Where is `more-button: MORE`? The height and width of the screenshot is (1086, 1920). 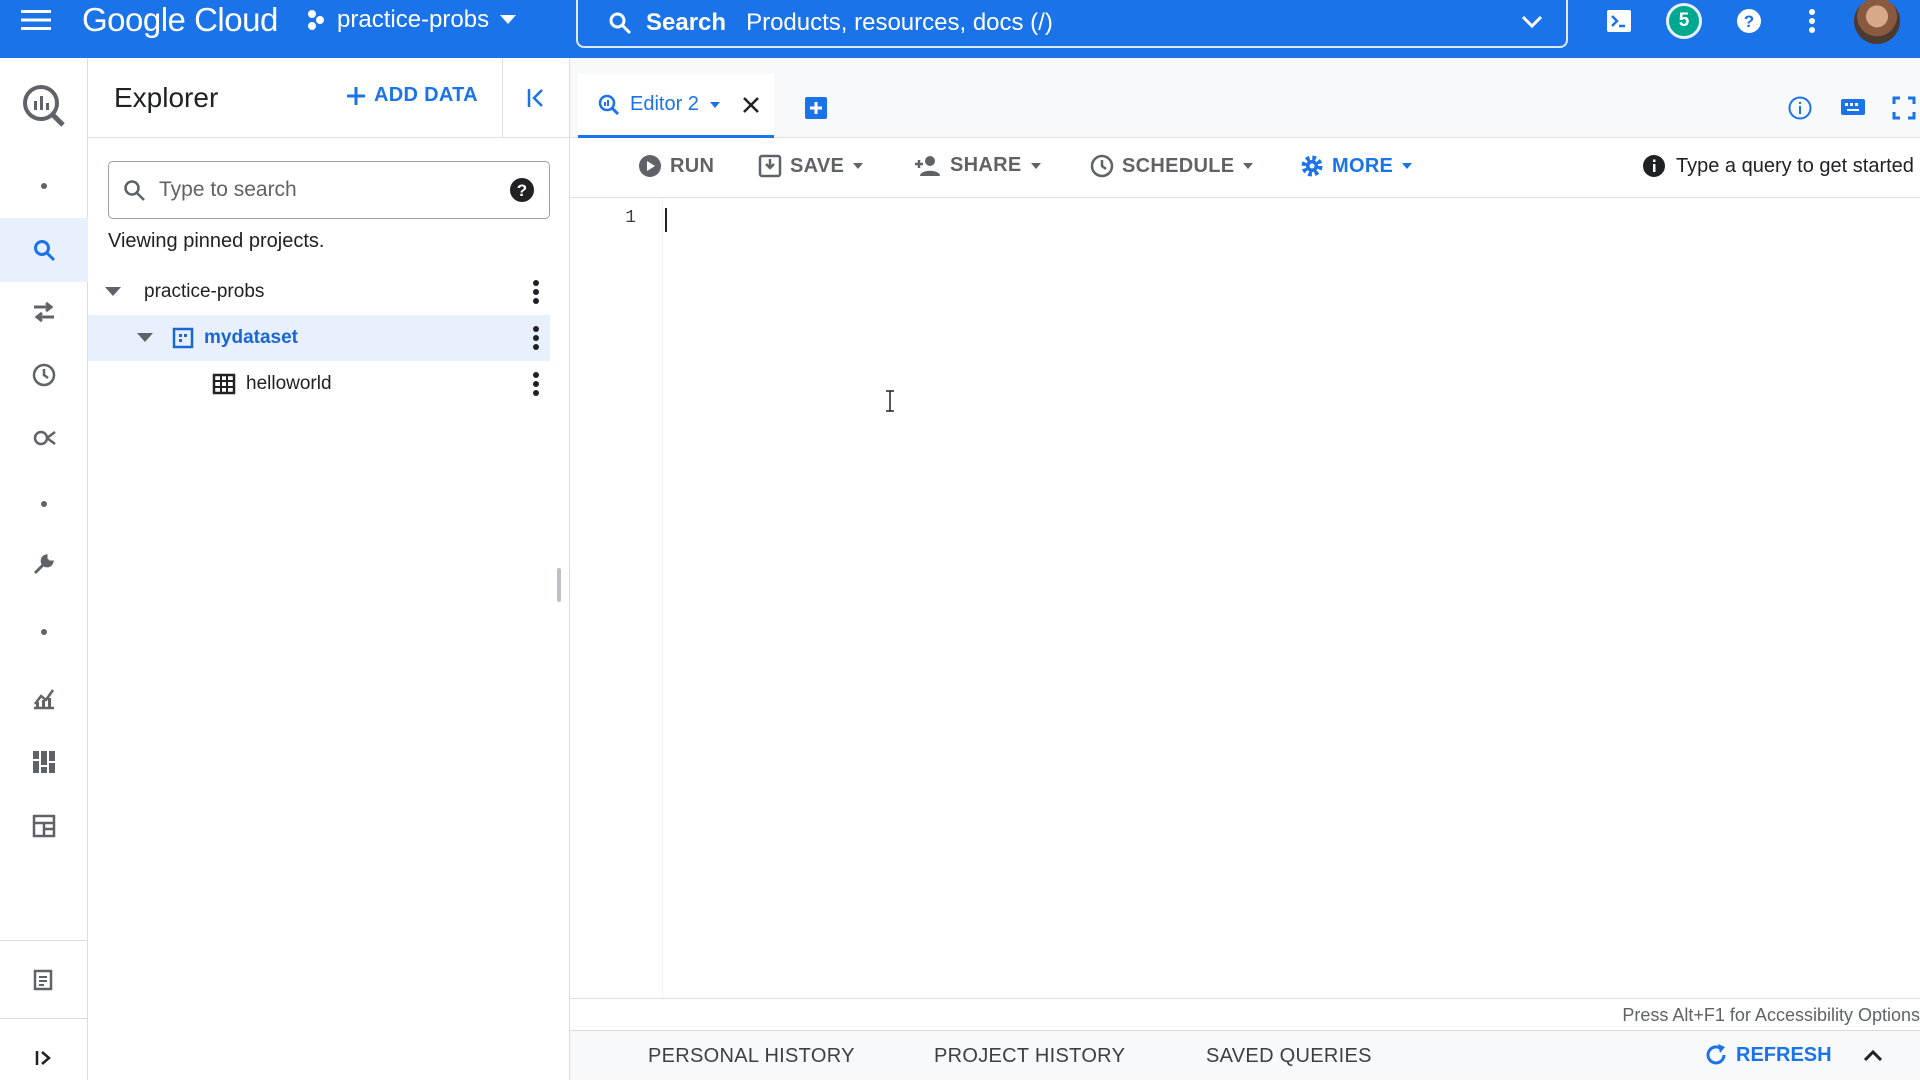
more-button: MORE is located at coordinates (1356, 166).